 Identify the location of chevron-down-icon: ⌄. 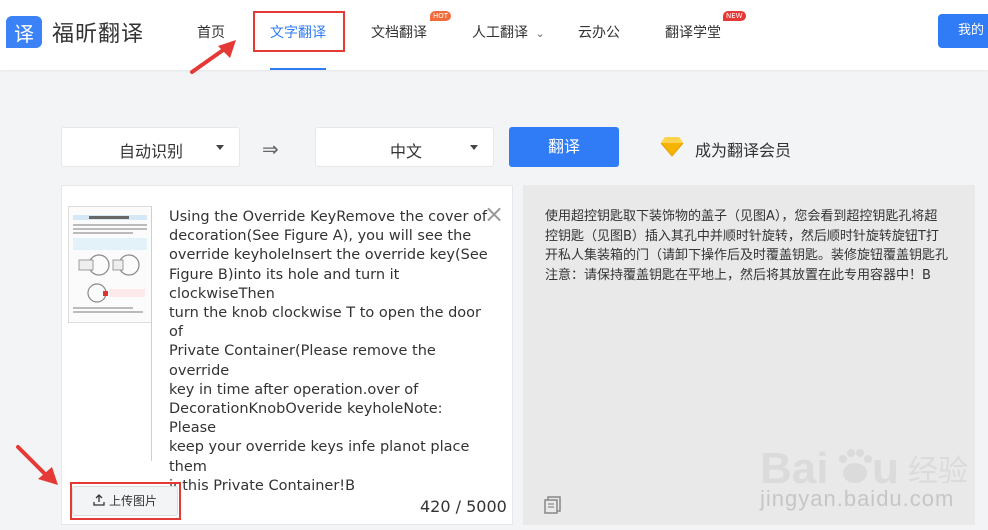
(540, 33).